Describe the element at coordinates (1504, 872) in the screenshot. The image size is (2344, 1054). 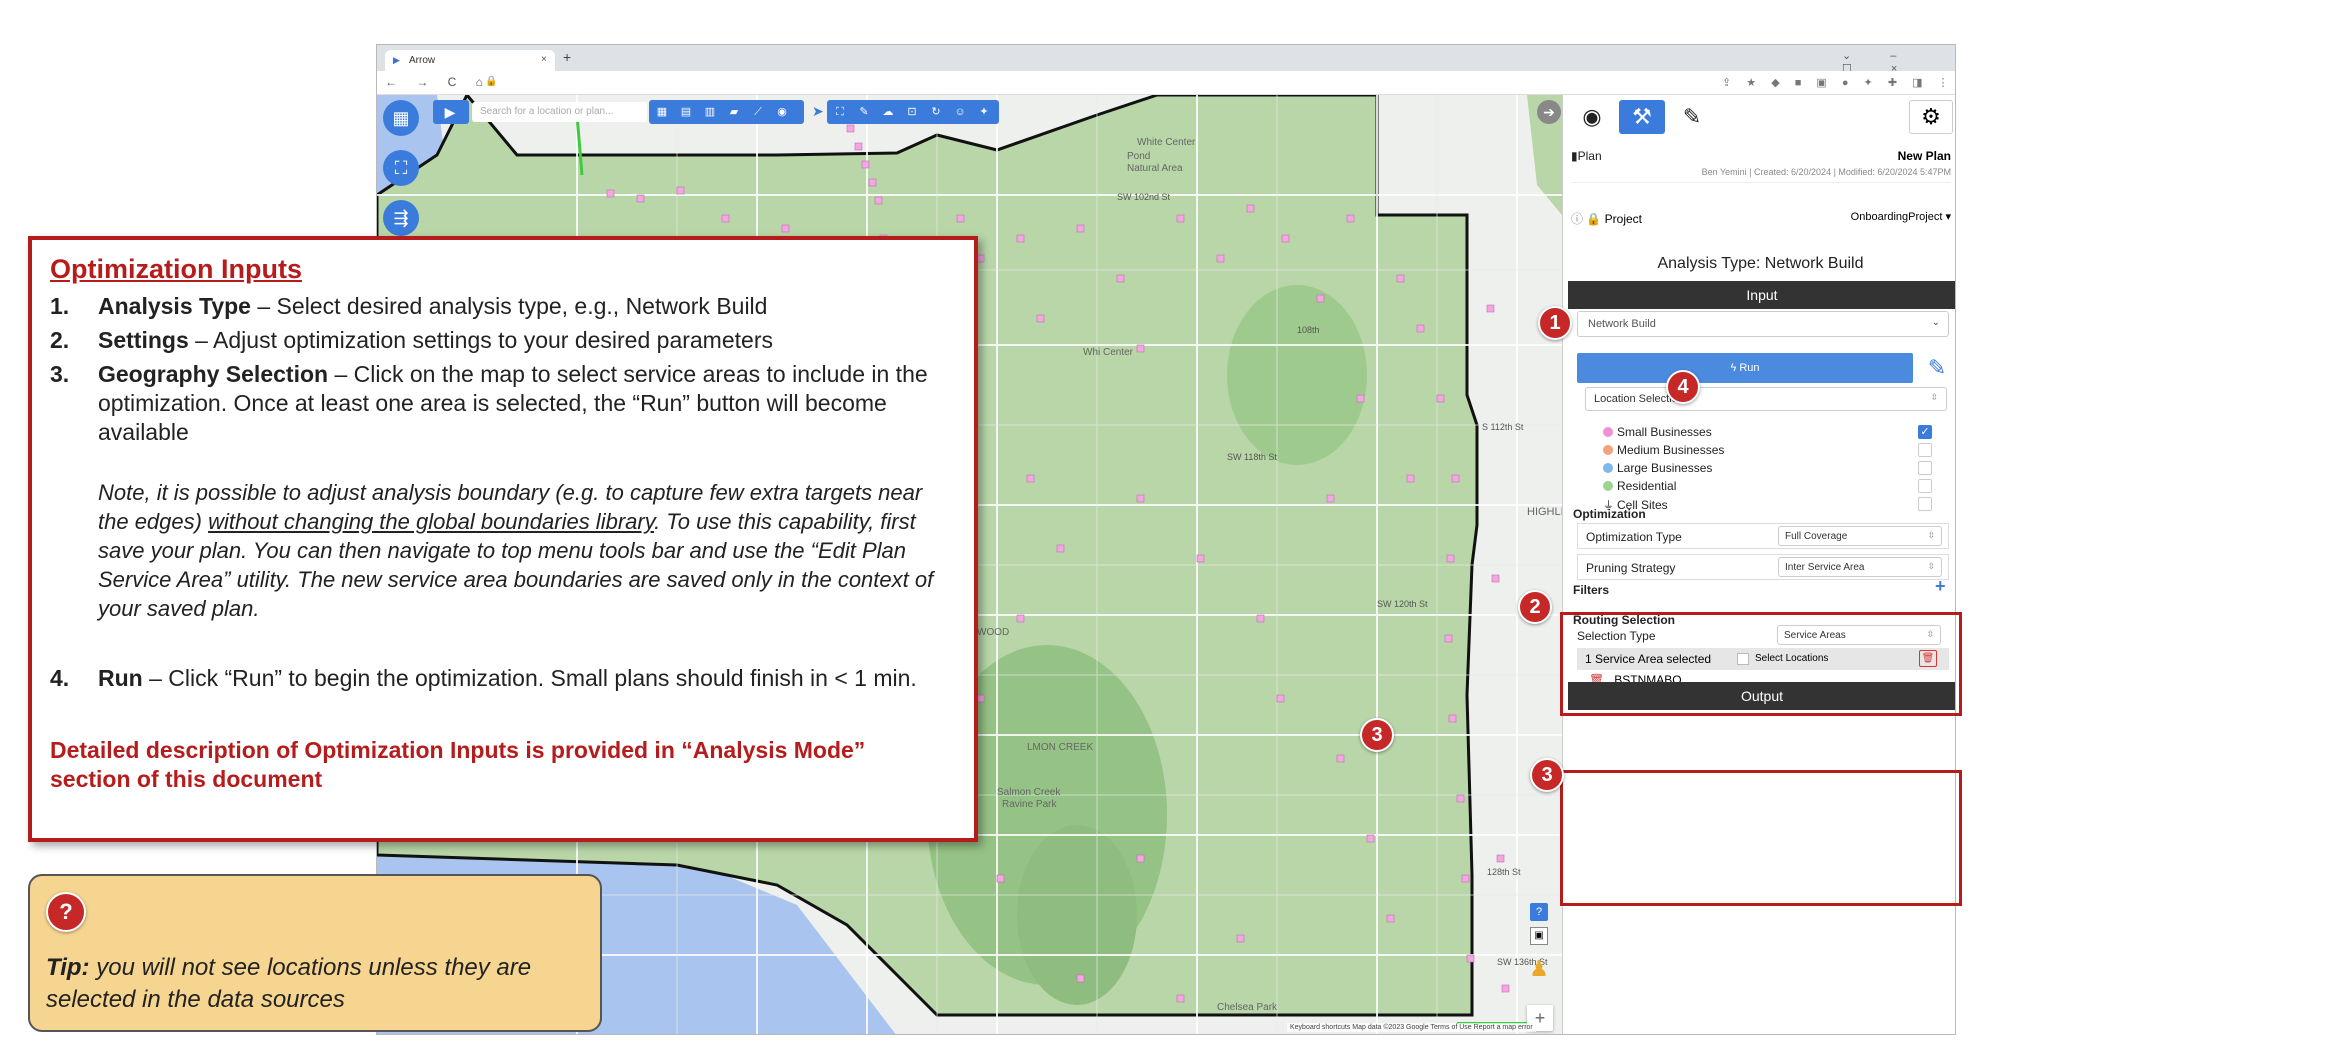
I see `map-label: 128th St` at that location.